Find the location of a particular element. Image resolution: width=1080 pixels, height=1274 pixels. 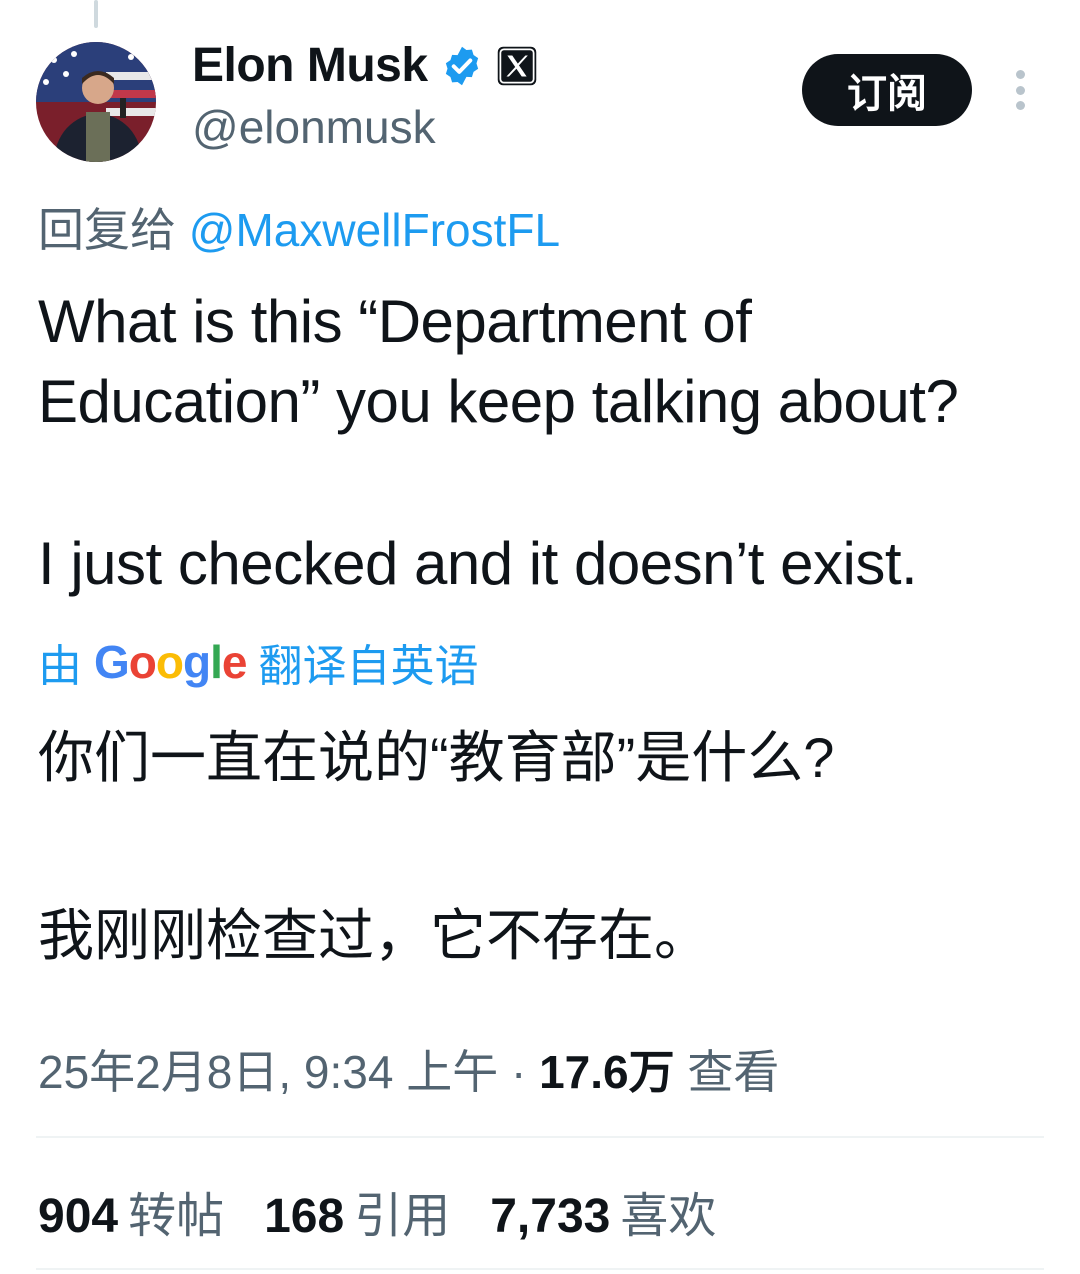

reply-mention-link: @MaxwellFrostFL is located at coordinates (374, 230).